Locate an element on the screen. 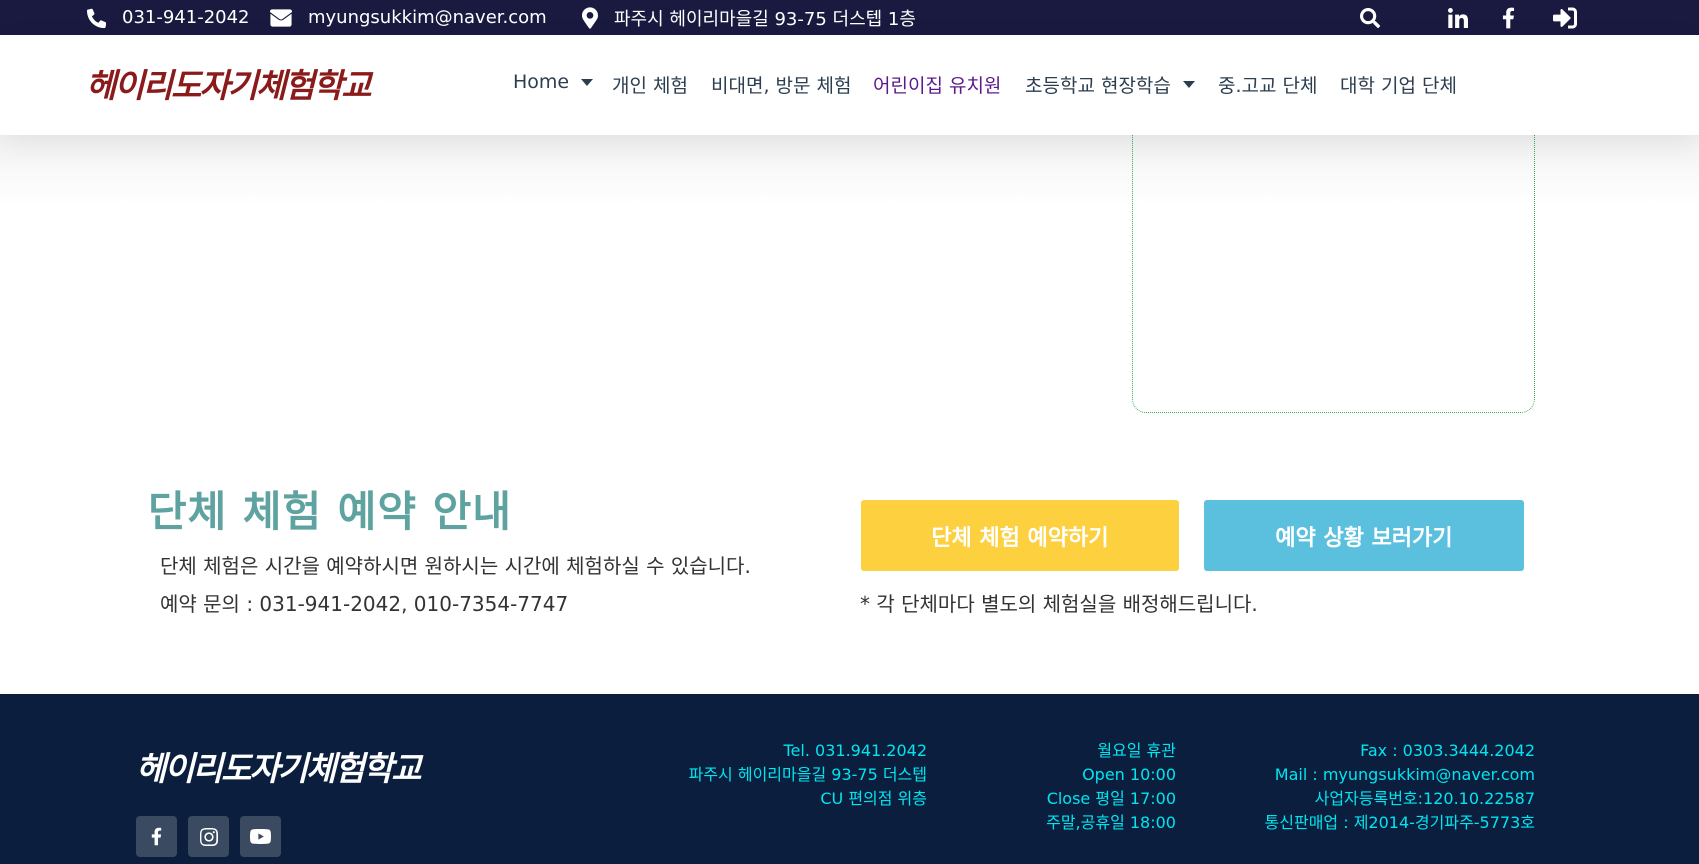 Image resolution: width=1699 pixels, height=864 pixels. footer-mail: Mail : myungsukkim@naver.com is located at coordinates (1404, 774).